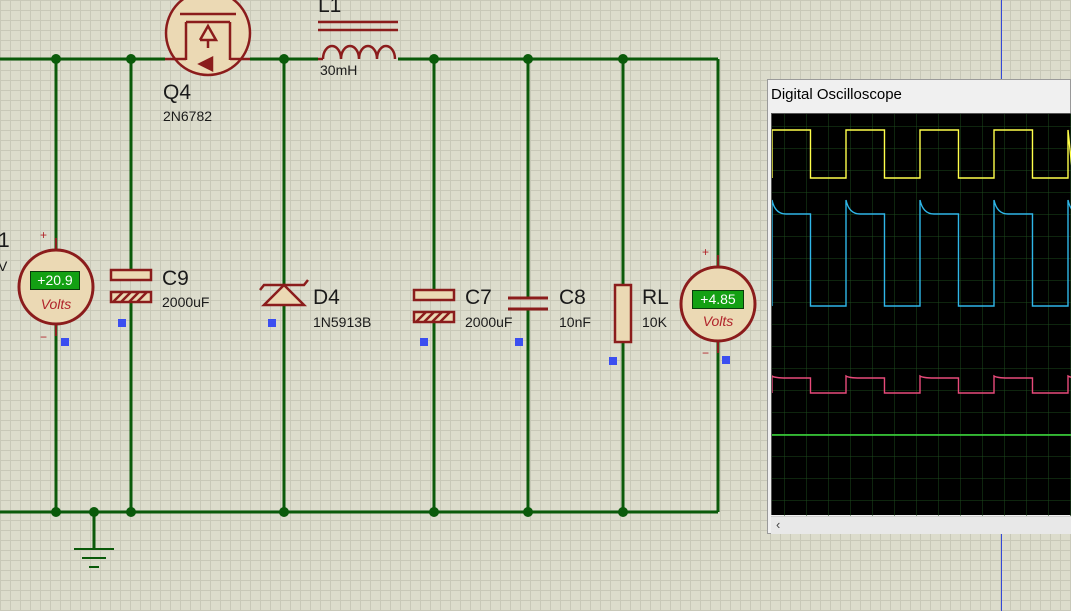  I want to click on rl-resistor-symbol, so click(623, 313).